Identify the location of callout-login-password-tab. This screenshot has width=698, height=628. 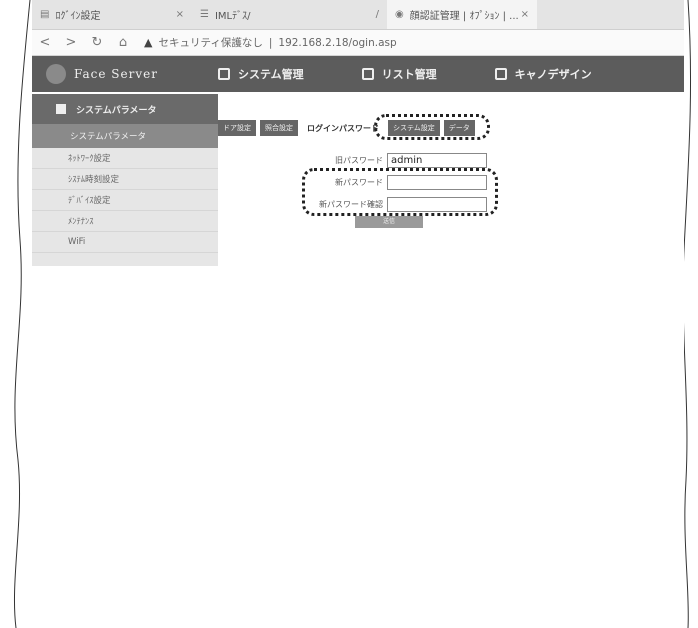
(432, 127).